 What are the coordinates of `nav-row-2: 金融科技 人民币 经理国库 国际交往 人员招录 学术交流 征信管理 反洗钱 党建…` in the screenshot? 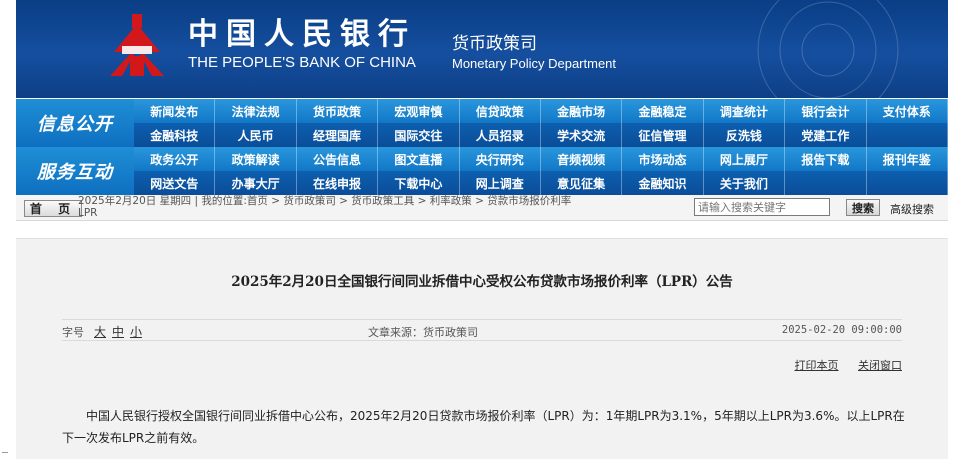 It's located at (541, 135).